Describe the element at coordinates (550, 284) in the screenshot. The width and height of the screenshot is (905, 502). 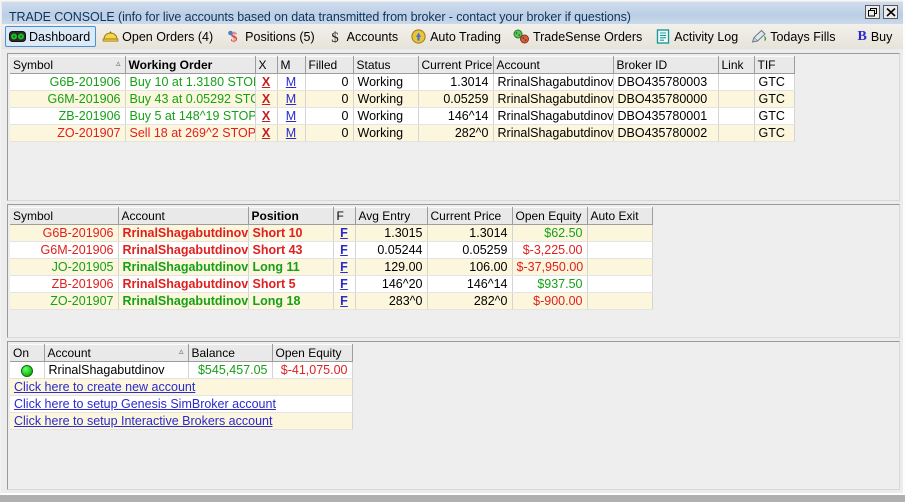
I see `cell-open-equity: $937.50` at that location.